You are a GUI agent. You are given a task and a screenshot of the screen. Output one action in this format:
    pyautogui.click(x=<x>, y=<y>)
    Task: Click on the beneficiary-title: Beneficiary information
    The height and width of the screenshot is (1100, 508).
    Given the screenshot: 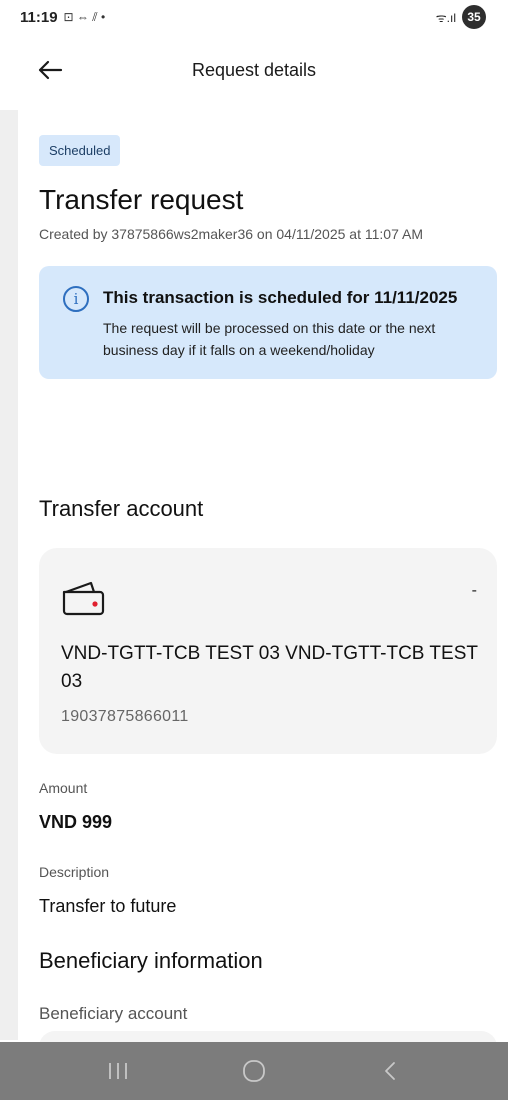 What is the action you would take?
    pyautogui.click(x=151, y=960)
    